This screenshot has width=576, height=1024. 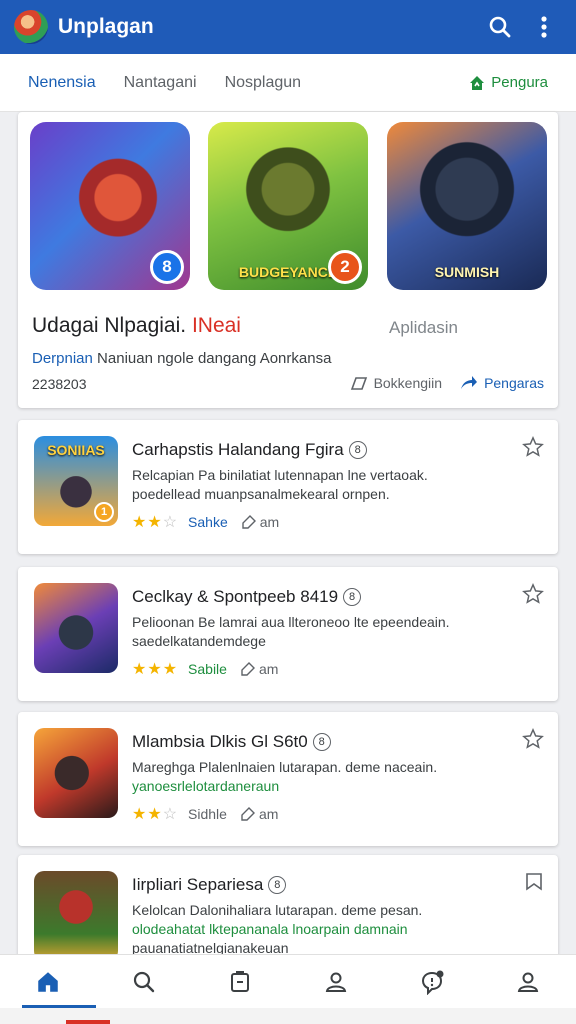 I want to click on item-desc-line-2: poedellead muanpsanalmekearal ornpen., so click(x=261, y=494).